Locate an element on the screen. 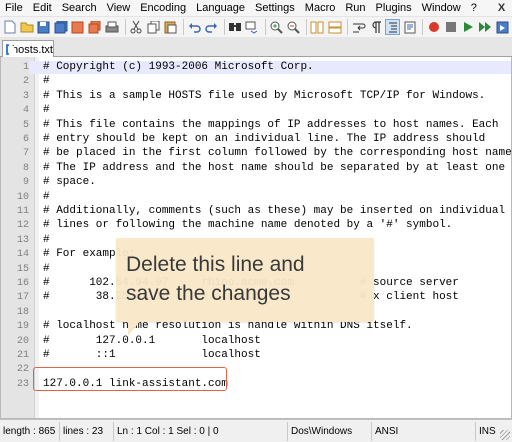 The height and width of the screenshot is (442, 512). find-icon is located at coordinates (235, 27).